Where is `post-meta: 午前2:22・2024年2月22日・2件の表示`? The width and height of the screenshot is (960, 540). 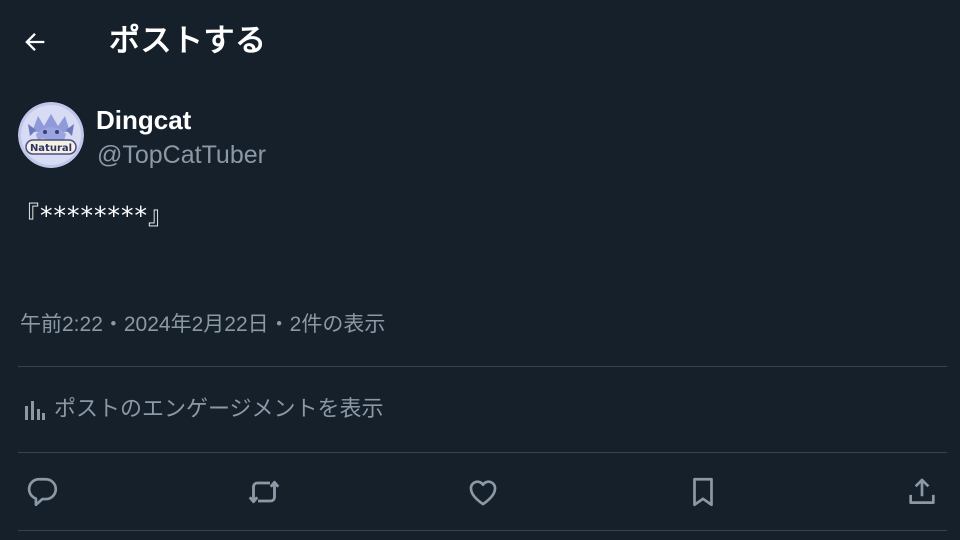 post-meta: 午前2:22・2024年2月22日・2件の表示 is located at coordinates (202, 325).